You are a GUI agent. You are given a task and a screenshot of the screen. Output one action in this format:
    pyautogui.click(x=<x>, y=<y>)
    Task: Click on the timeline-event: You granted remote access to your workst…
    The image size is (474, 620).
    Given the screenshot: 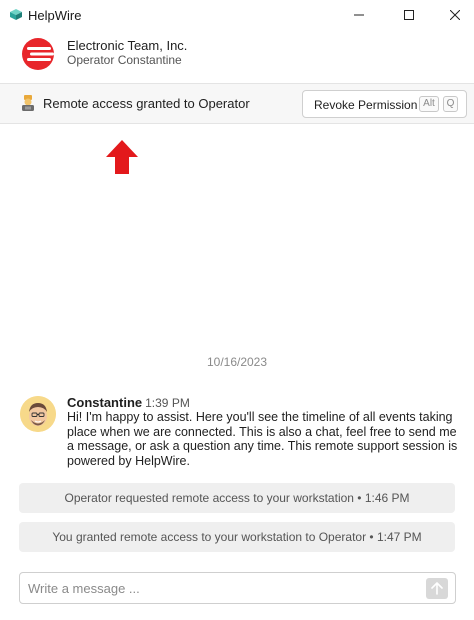 What is the action you would take?
    pyautogui.click(x=237, y=537)
    